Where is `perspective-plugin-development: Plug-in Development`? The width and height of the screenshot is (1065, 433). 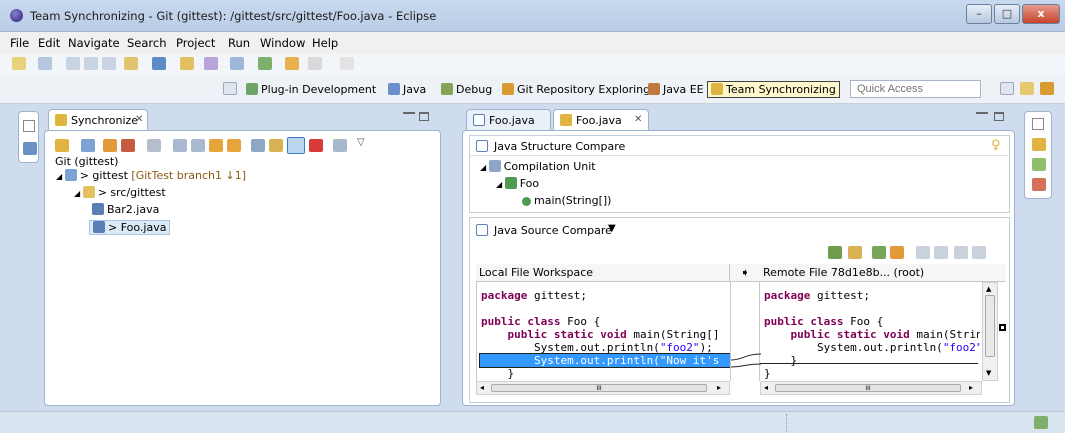 perspective-plugin-development: Plug-in Development is located at coordinates (311, 89).